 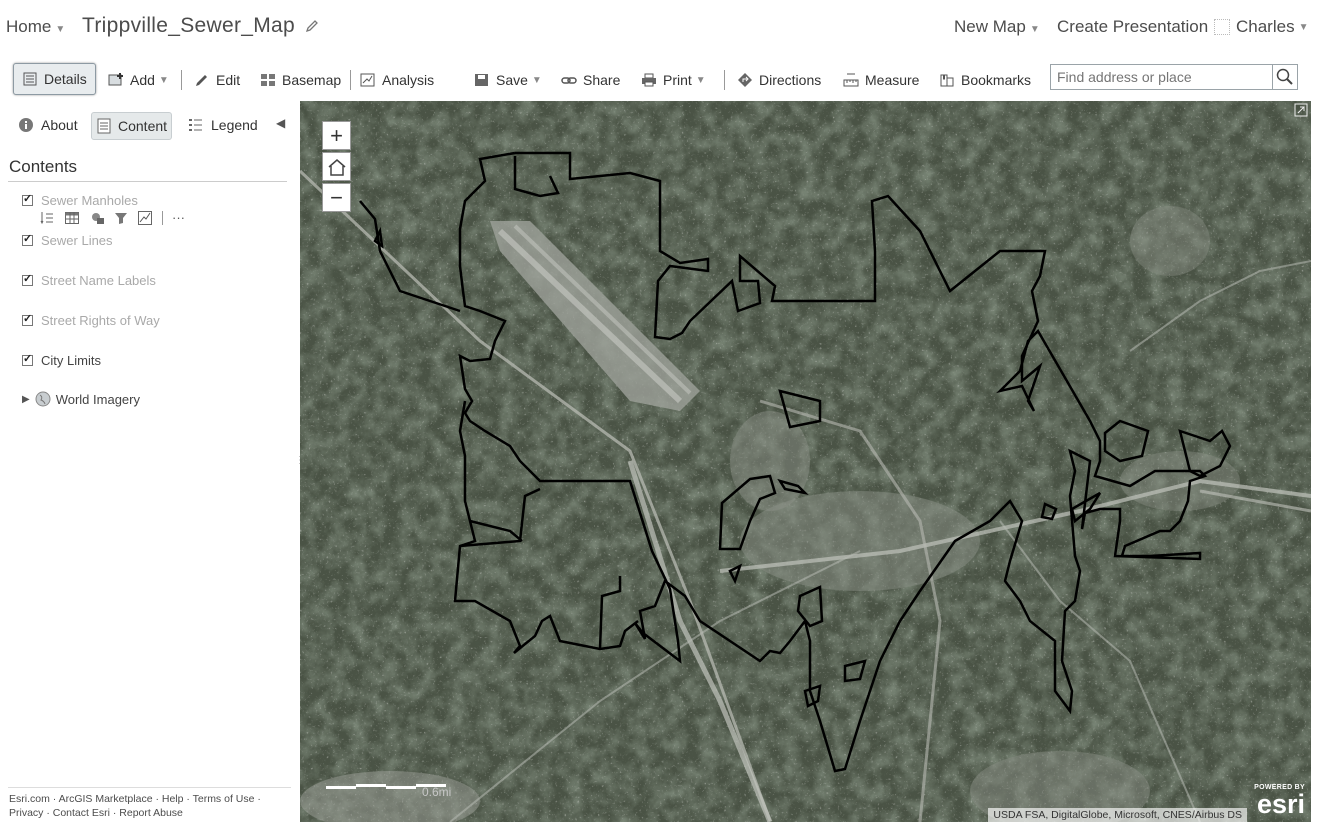 I want to click on share-button: Share, so click(x=590, y=80).